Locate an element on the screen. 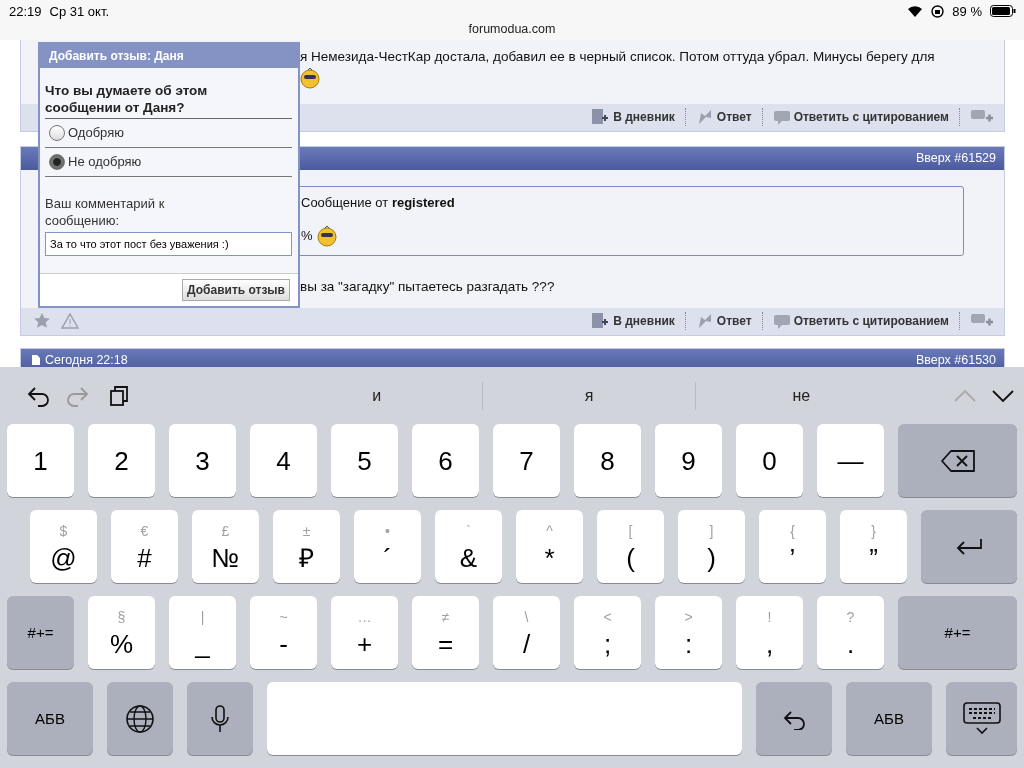  keyboard-key: 8 is located at coordinates (607, 460).